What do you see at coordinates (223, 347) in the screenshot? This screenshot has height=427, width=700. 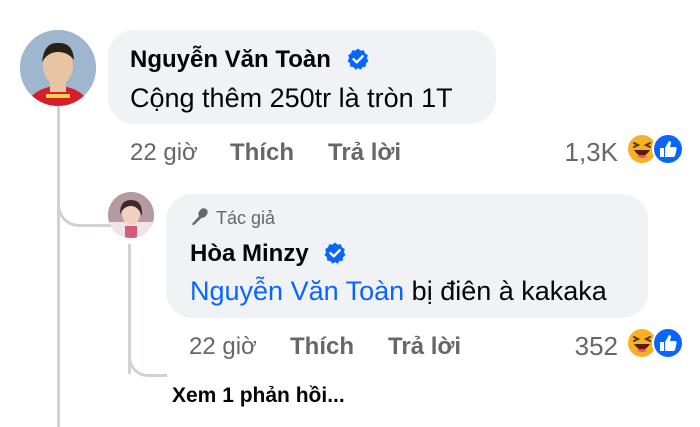 I see `reply-time: 22 giờ` at bounding box center [223, 347].